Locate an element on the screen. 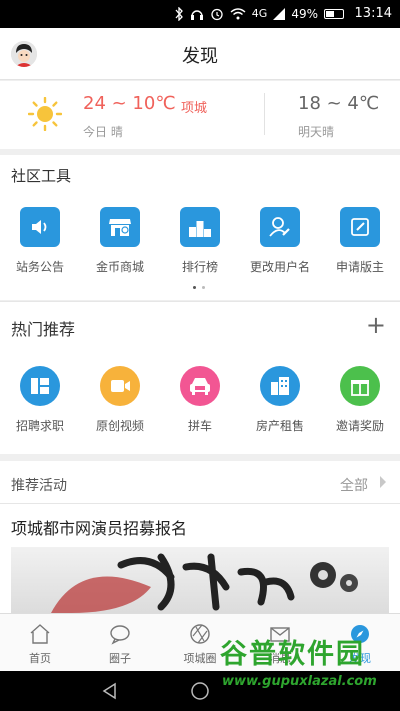 Image resolution: width=400 pixels, height=711 pixels. today-temperature: 24 ~ 10℃ is located at coordinates (129, 103).